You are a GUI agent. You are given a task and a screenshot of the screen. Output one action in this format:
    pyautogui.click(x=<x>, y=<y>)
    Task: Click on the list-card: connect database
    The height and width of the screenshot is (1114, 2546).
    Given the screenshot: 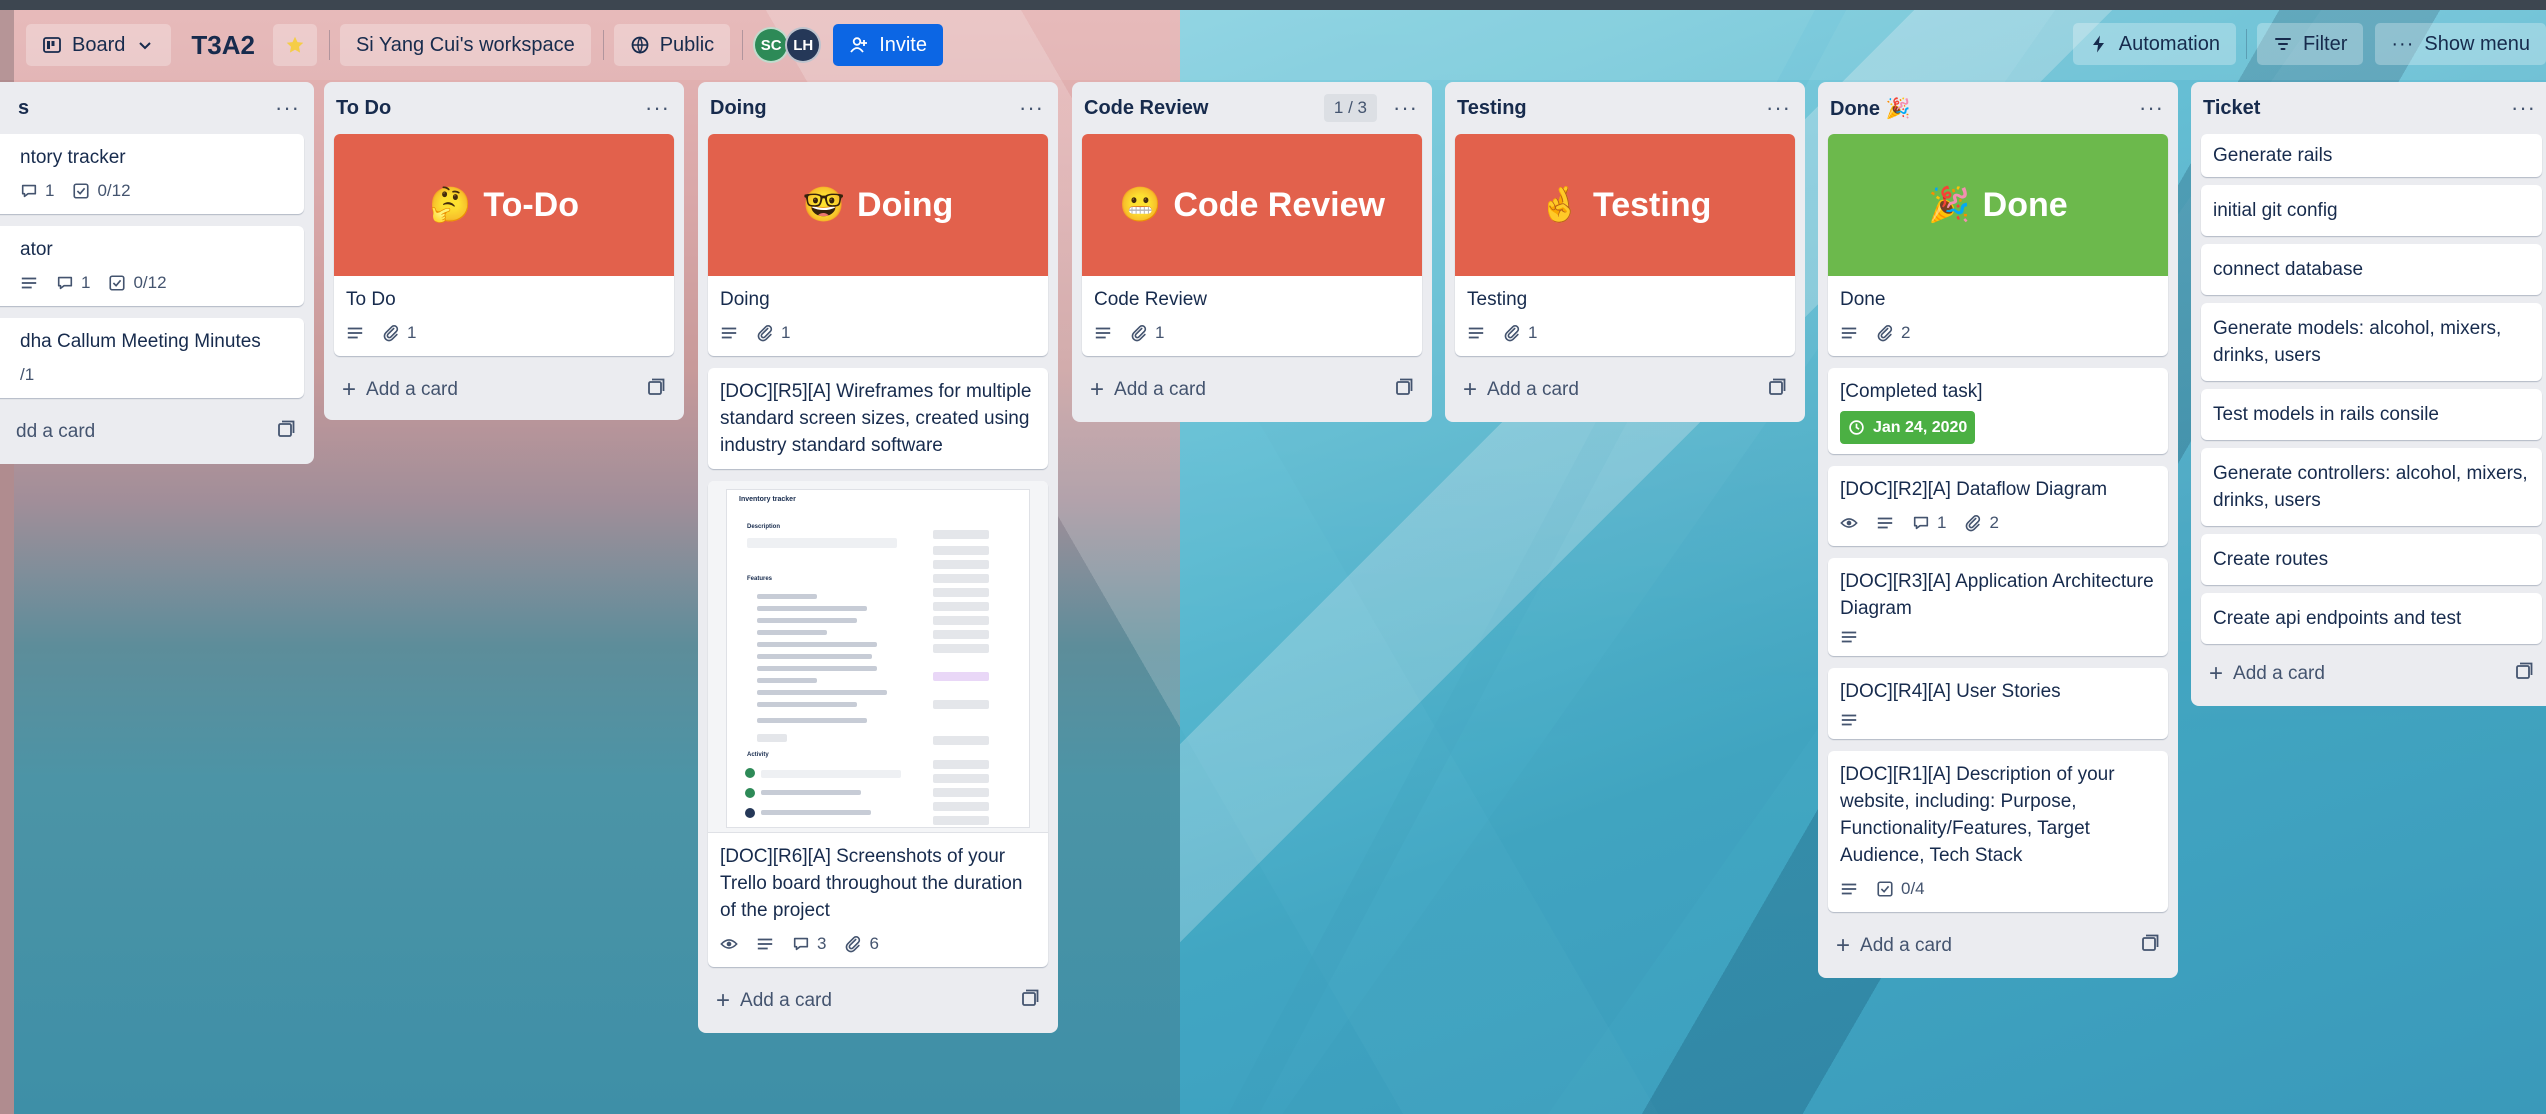 What is the action you would take?
    pyautogui.click(x=2371, y=269)
    